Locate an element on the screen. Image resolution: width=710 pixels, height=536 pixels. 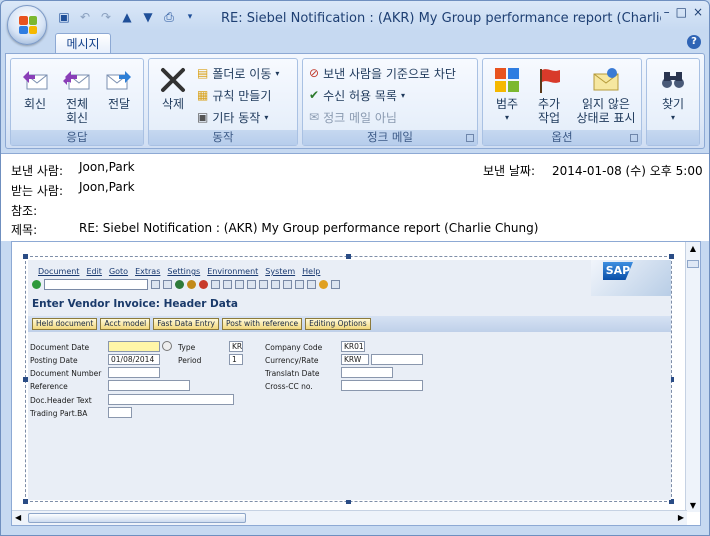
from-label: 보낸 사람: is located at coordinates (37, 171).